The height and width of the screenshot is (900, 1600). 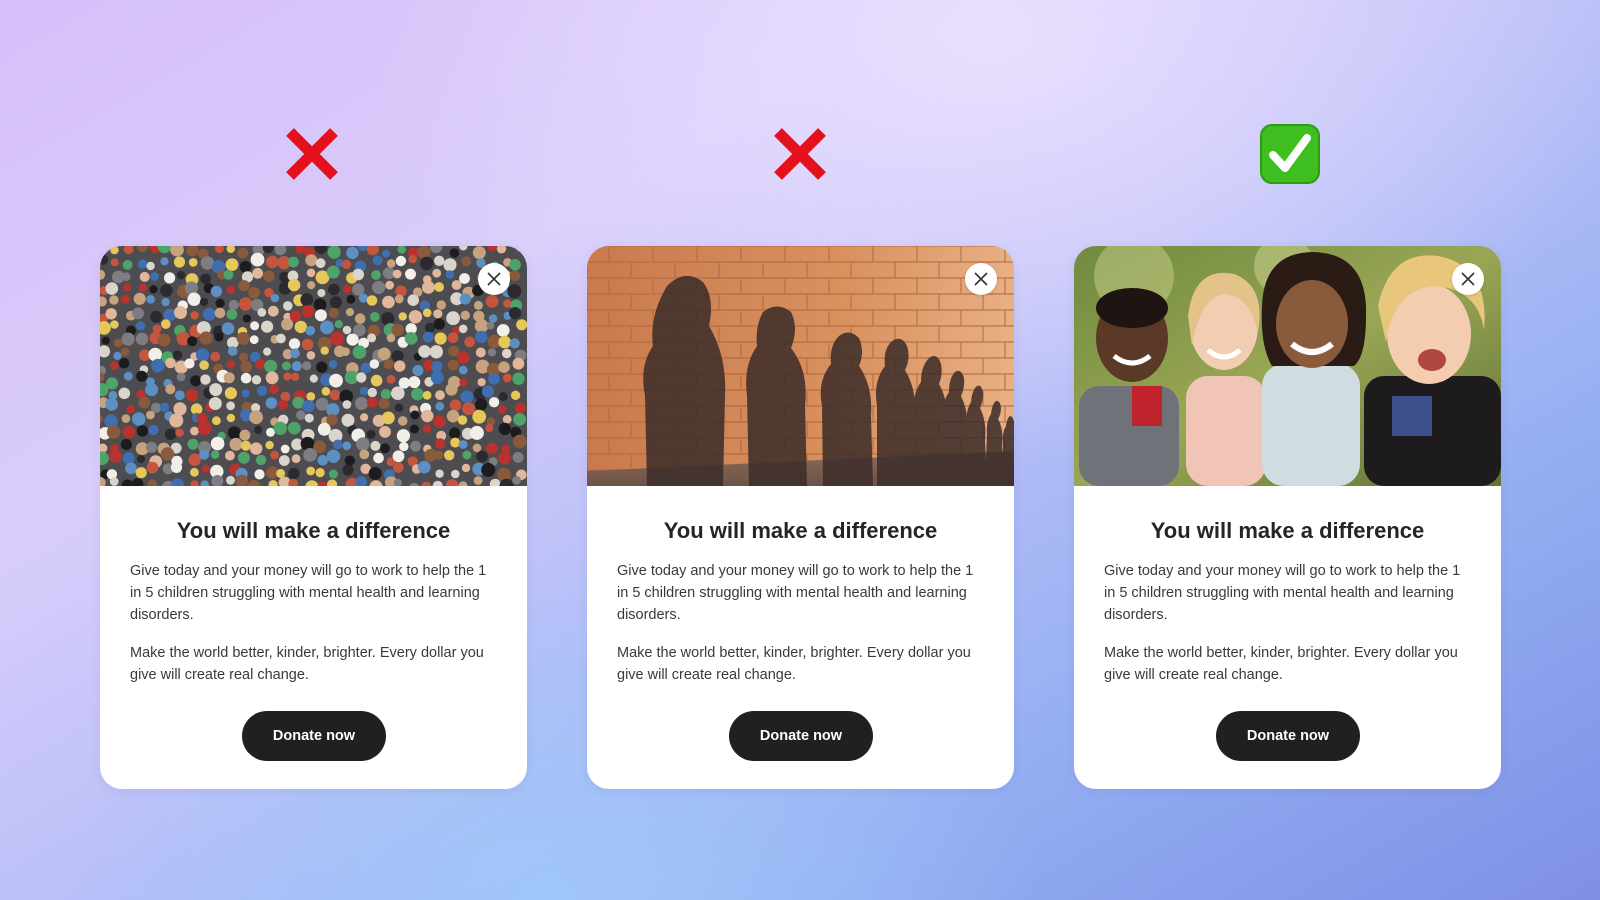 What do you see at coordinates (800, 366) in the screenshot?
I see `shadows-on-brick-wall-photo` at bounding box center [800, 366].